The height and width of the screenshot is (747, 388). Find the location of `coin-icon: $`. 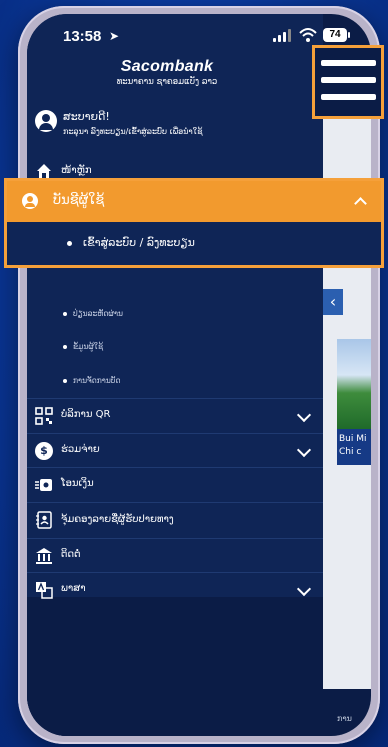

coin-icon: $ is located at coordinates (44, 451).